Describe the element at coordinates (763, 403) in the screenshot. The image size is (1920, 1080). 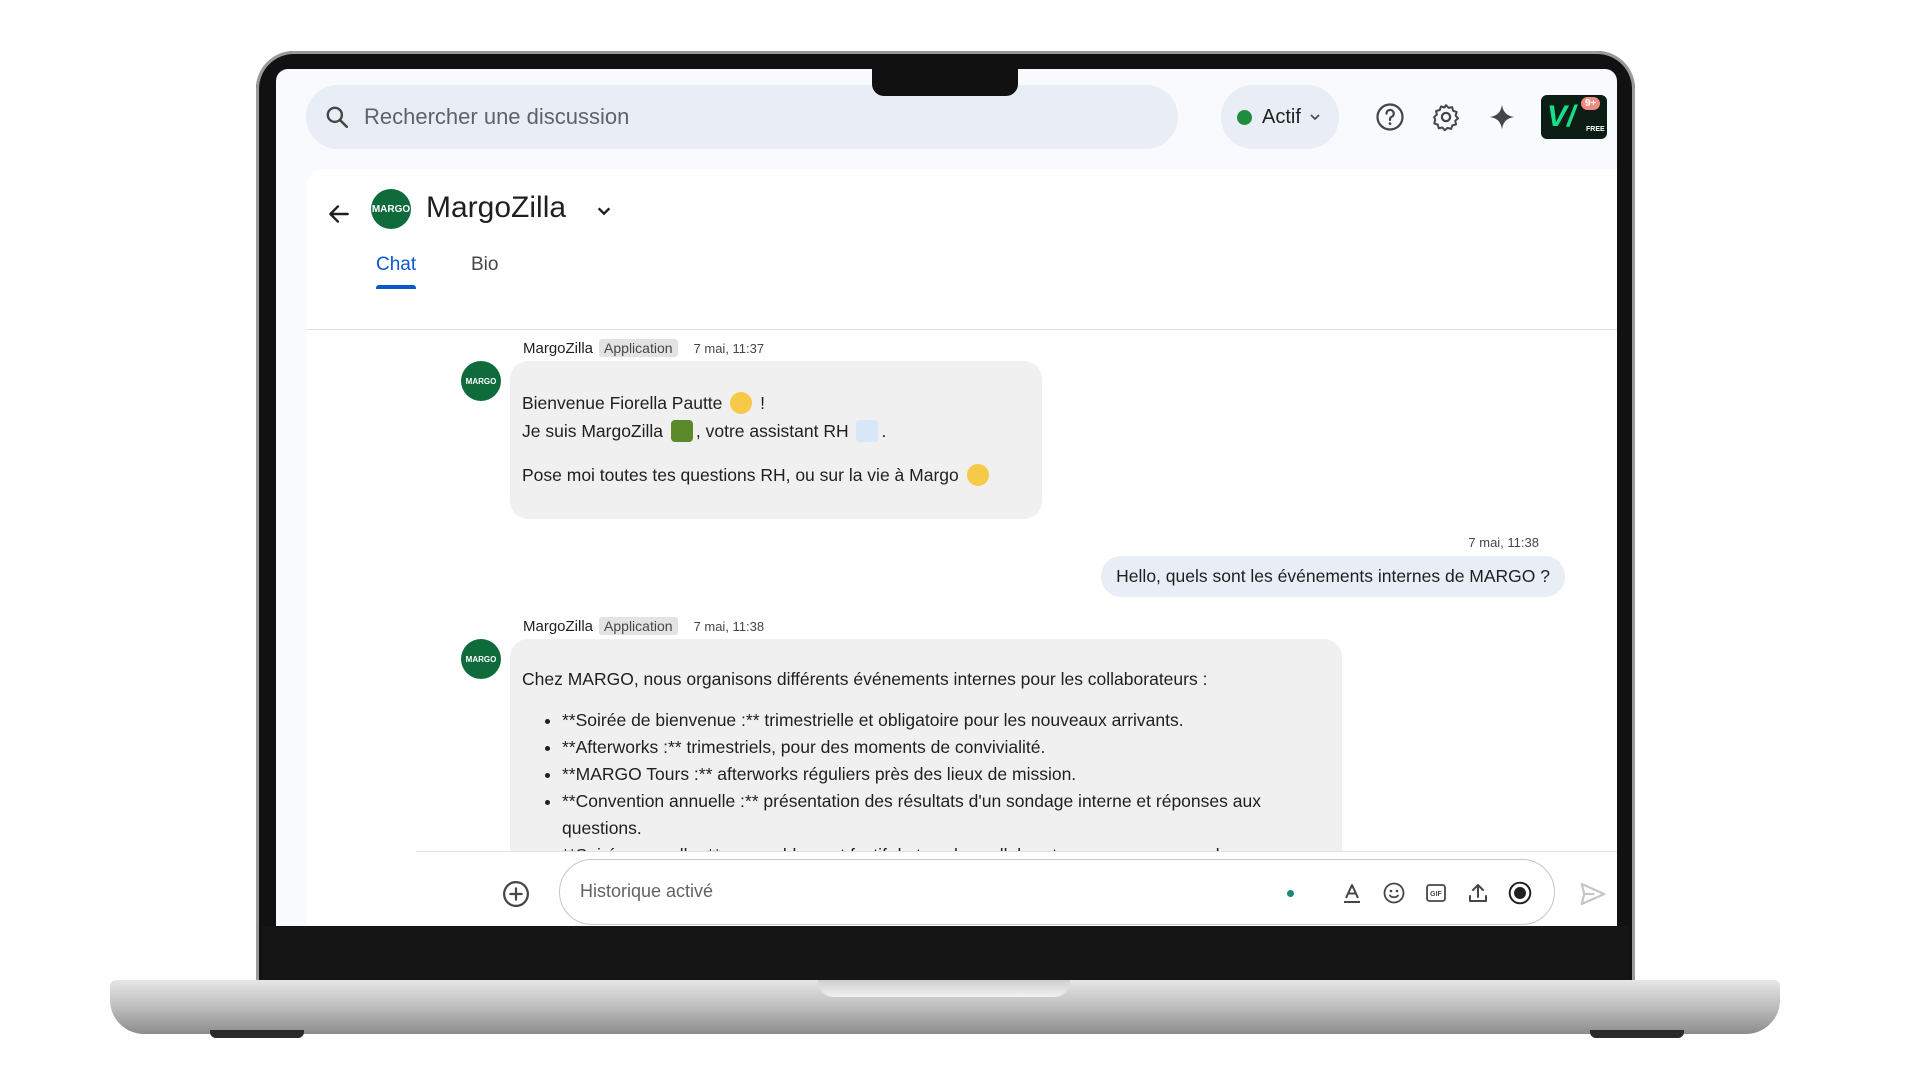
I see `message-text: !` at that location.